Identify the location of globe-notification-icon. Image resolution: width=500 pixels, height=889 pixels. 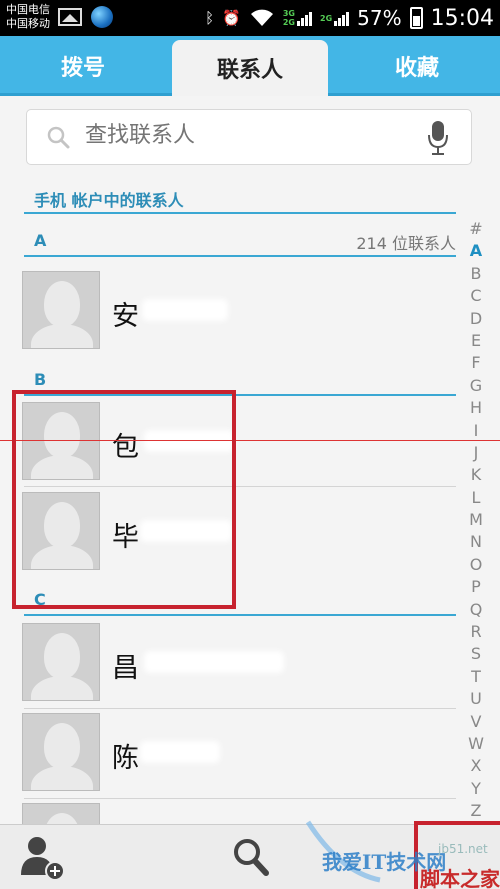
(102, 17).